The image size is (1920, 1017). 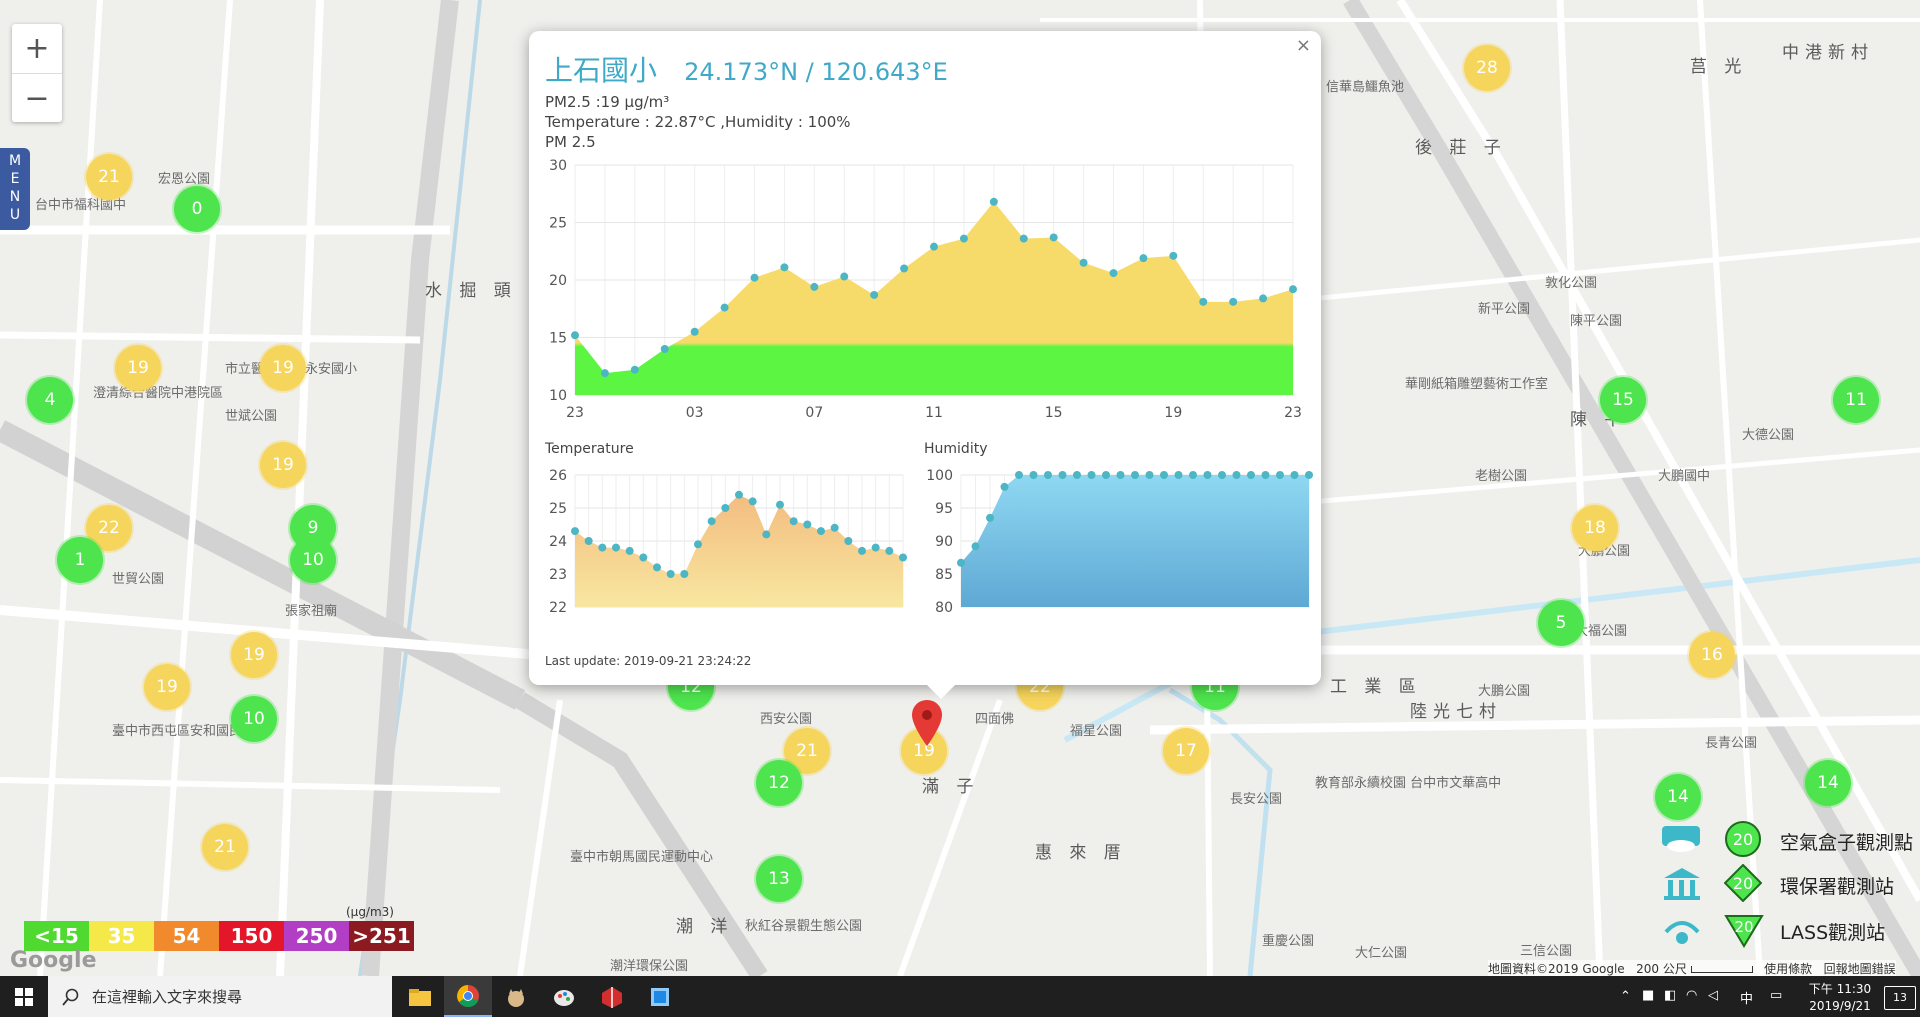 What do you see at coordinates (1173, 413) in the screenshot?
I see `x-tick-label: 19` at bounding box center [1173, 413].